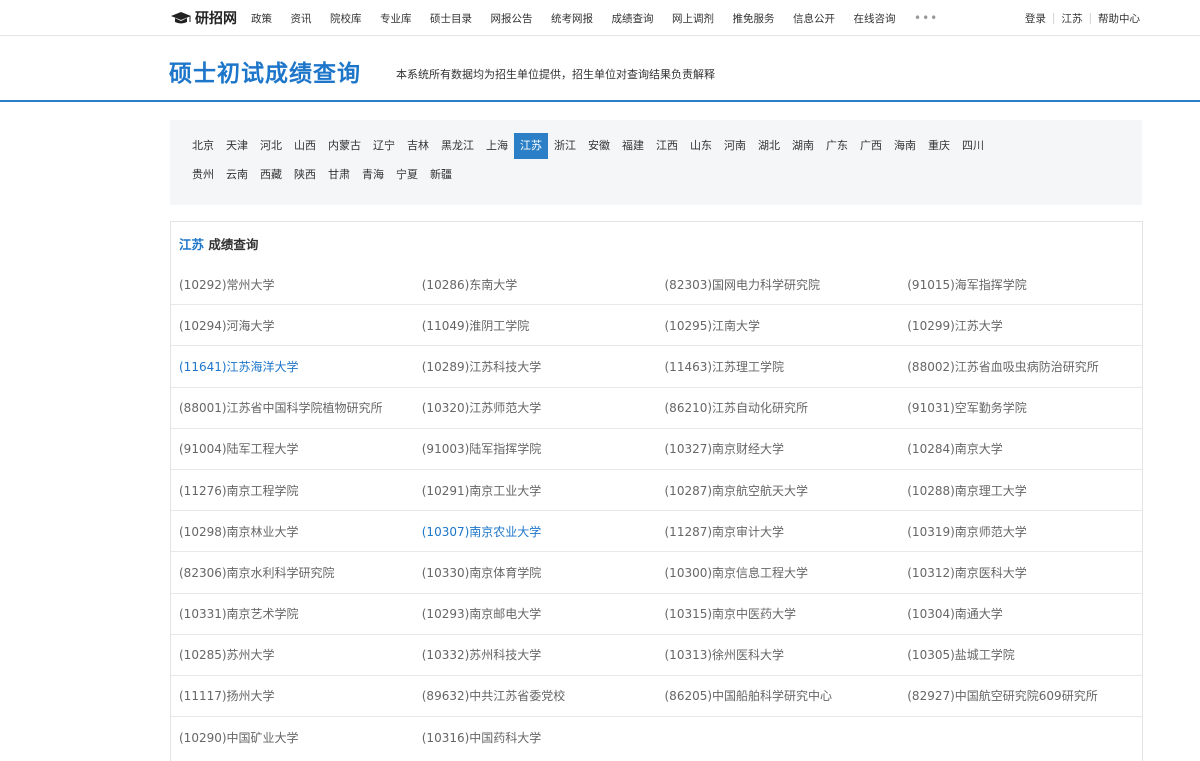 This screenshot has width=1200, height=761. What do you see at coordinates (237, 175) in the screenshot?
I see `province-link: 云南` at bounding box center [237, 175].